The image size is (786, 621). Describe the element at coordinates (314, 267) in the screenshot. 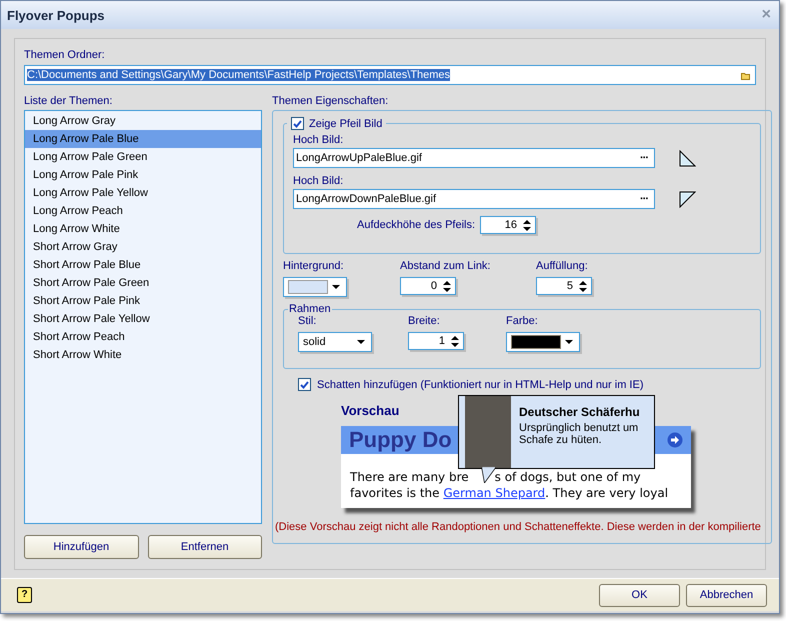

I see `field-label: Hintergrund:` at that location.